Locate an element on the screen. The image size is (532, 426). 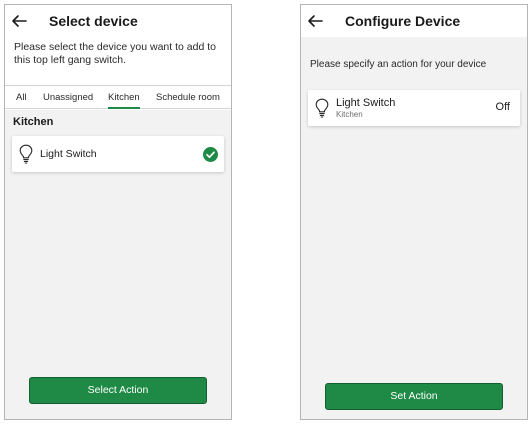
tab-schedule-room: Schedule room is located at coordinates (188, 97).